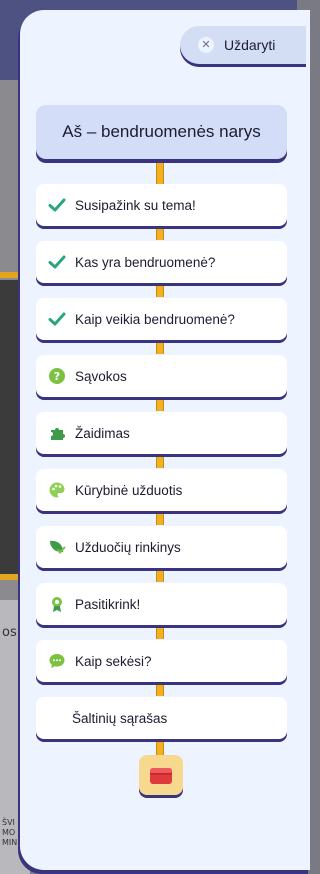 This screenshot has height=874, width=320. I want to click on nav-item-label: Susipažink su tema!, so click(135, 205).